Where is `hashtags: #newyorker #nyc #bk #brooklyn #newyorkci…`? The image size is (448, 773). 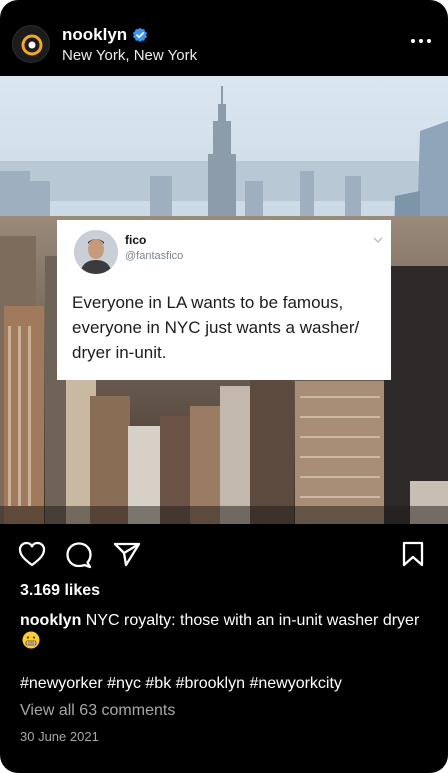 hashtags: #newyorker #nyc #bk #brooklyn #newyorkci… is located at coordinates (181, 684).